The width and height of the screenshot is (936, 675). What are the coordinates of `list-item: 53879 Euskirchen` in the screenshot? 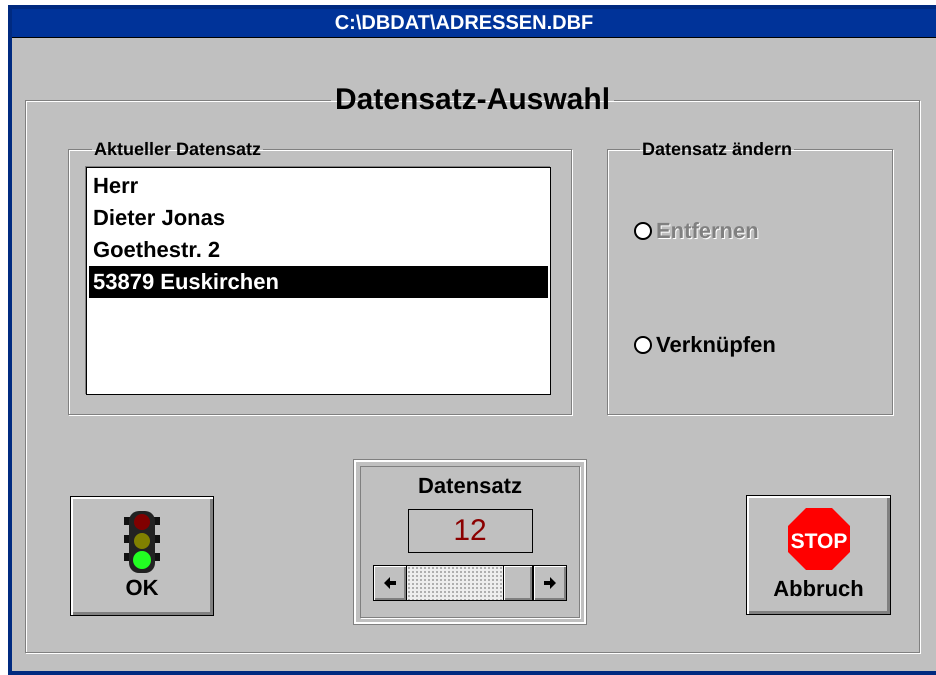 It's located at (318, 282).